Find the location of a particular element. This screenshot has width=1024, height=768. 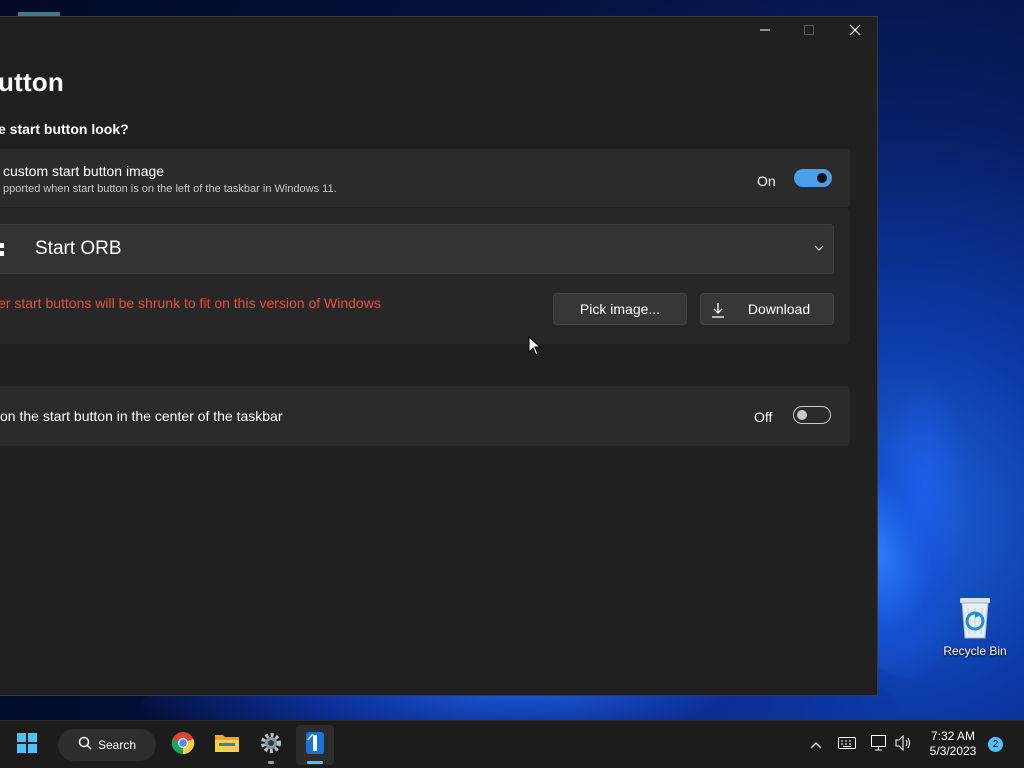

chrome-icon is located at coordinates (183, 745).